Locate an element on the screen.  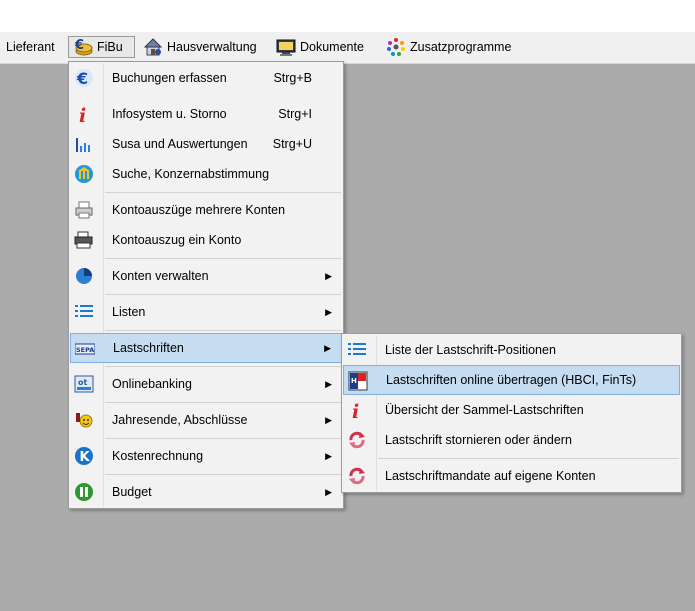
menu-item-label: Suche, Konzernabstimmung is located at coordinates (191, 174).